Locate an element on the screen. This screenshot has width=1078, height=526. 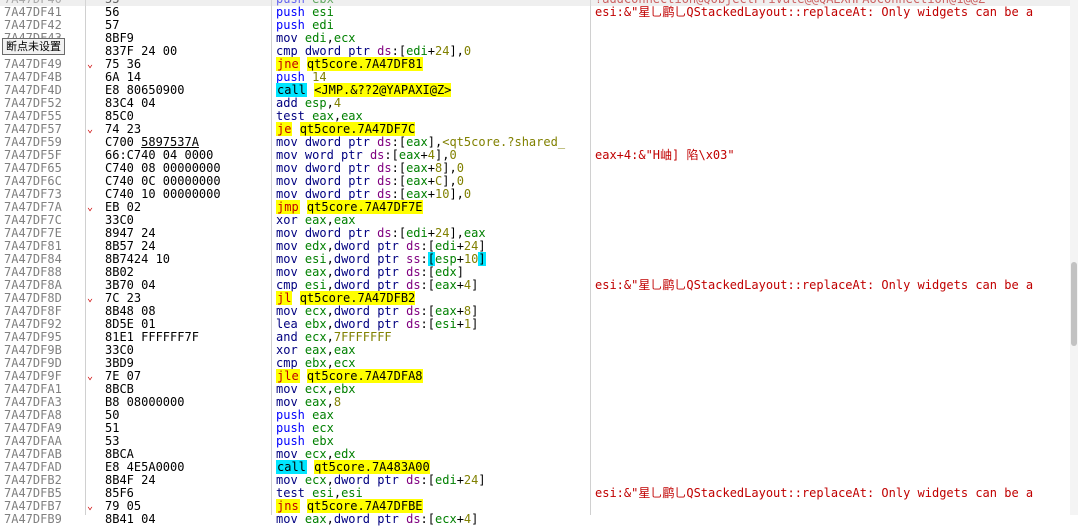
disasm-row: 7A47DFAD E8 4E5A0000 call qt5core.7A483A00 is located at coordinates (539, 467).